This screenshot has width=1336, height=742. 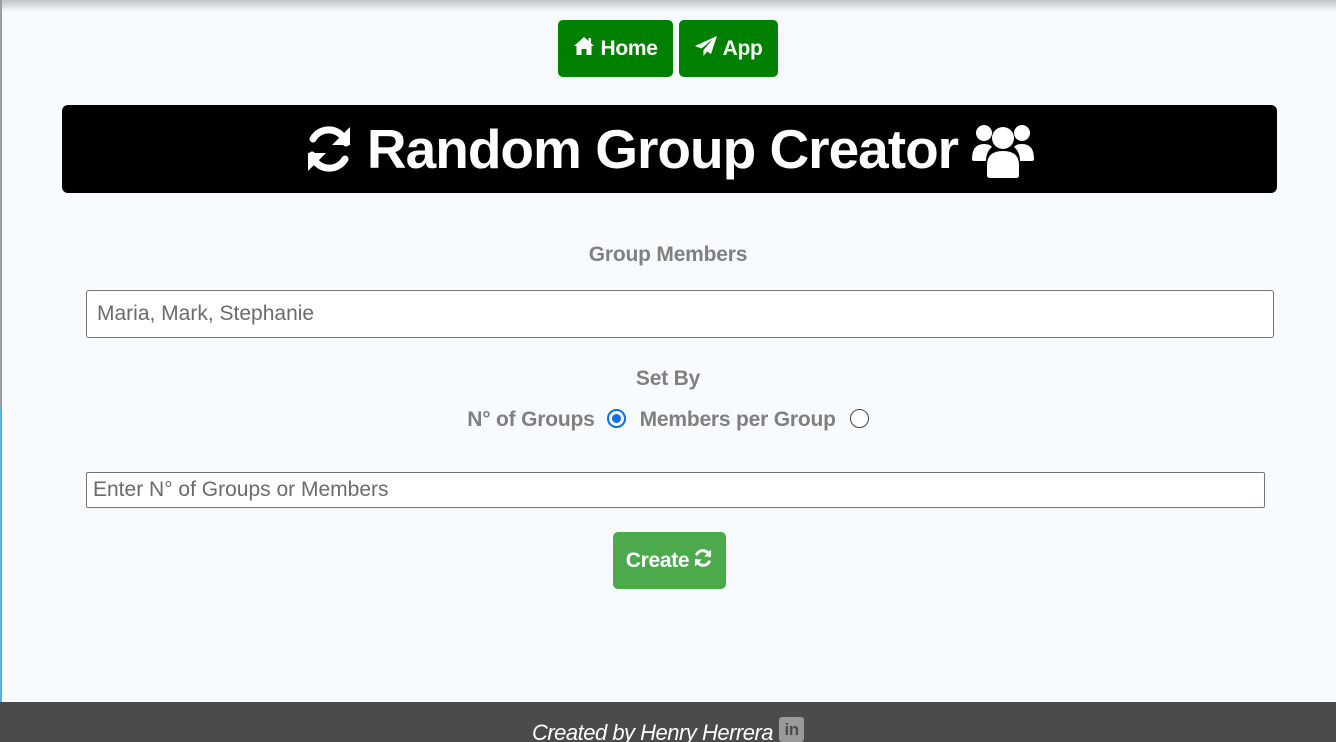 What do you see at coordinates (586, 49) in the screenshot?
I see `home-icon` at bounding box center [586, 49].